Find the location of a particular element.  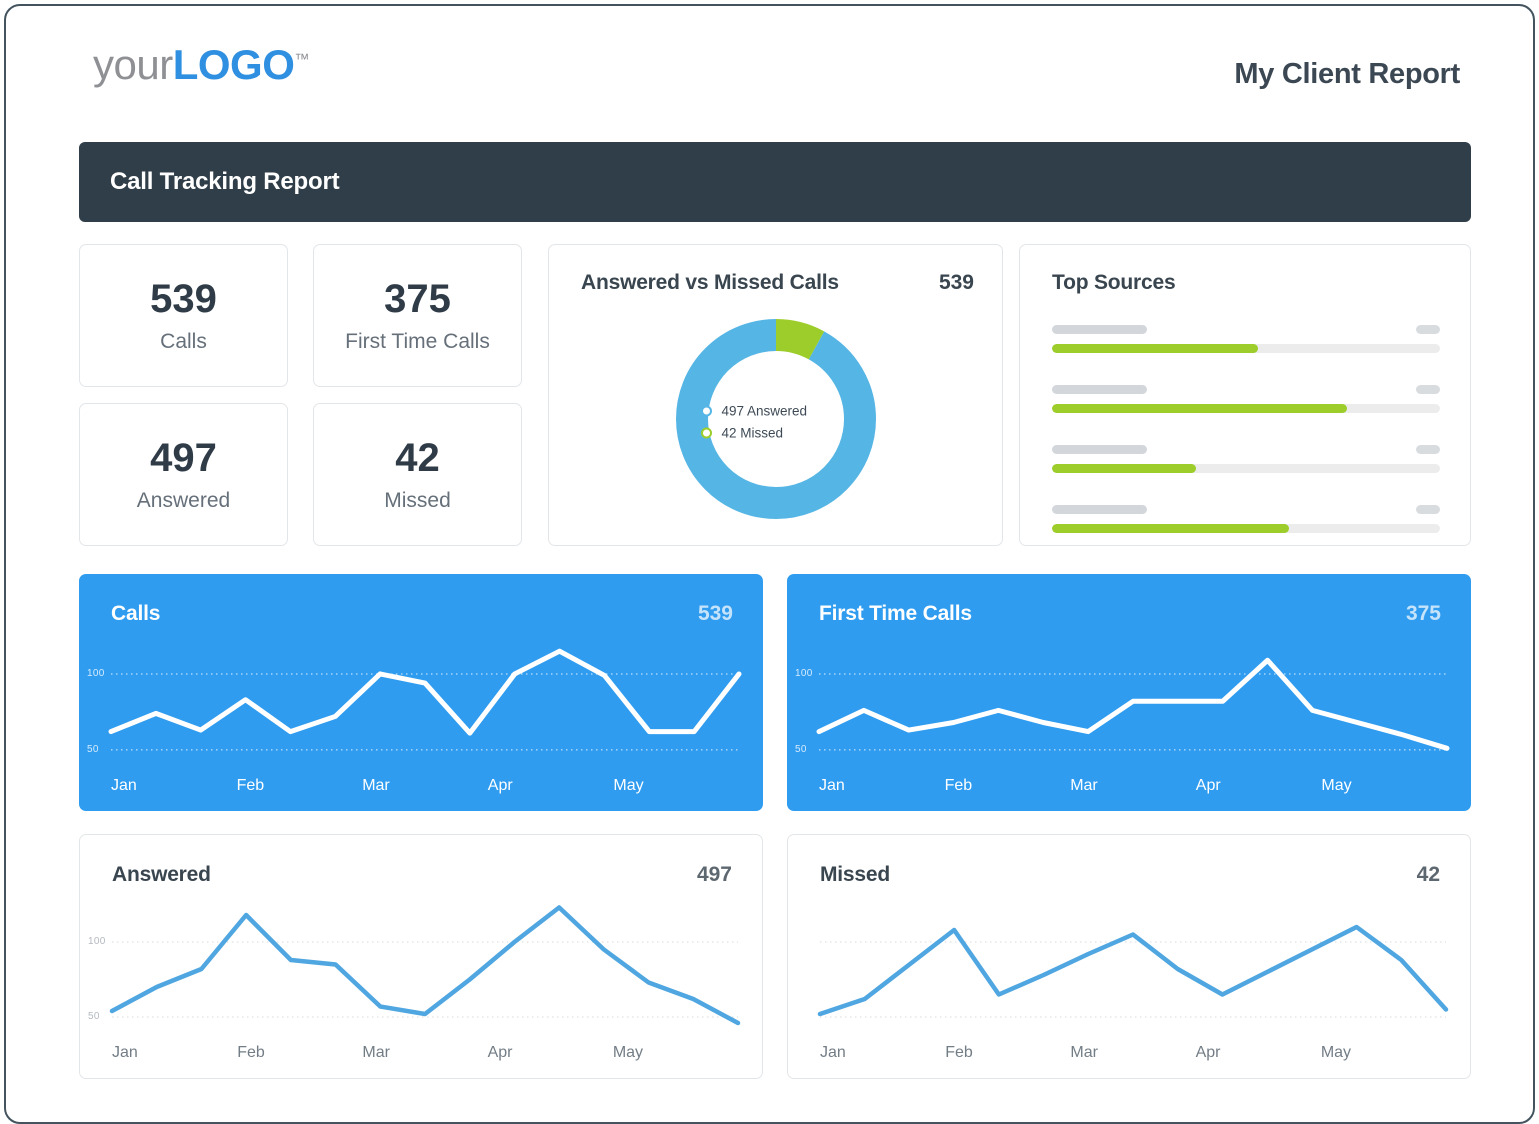

trend-title: Calls is located at coordinates (136, 613).